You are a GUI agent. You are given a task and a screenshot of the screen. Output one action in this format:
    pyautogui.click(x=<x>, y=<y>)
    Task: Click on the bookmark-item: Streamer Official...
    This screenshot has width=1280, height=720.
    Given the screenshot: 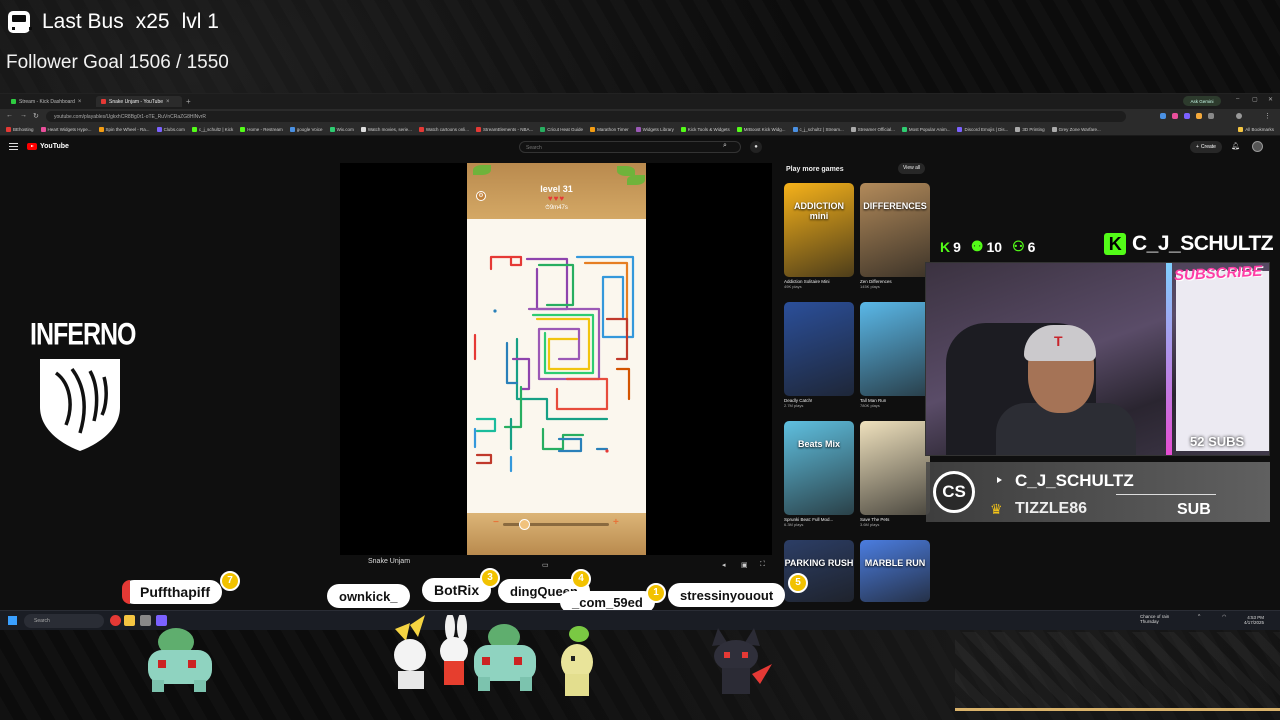 What is the action you would take?
    pyautogui.click(x=872, y=129)
    